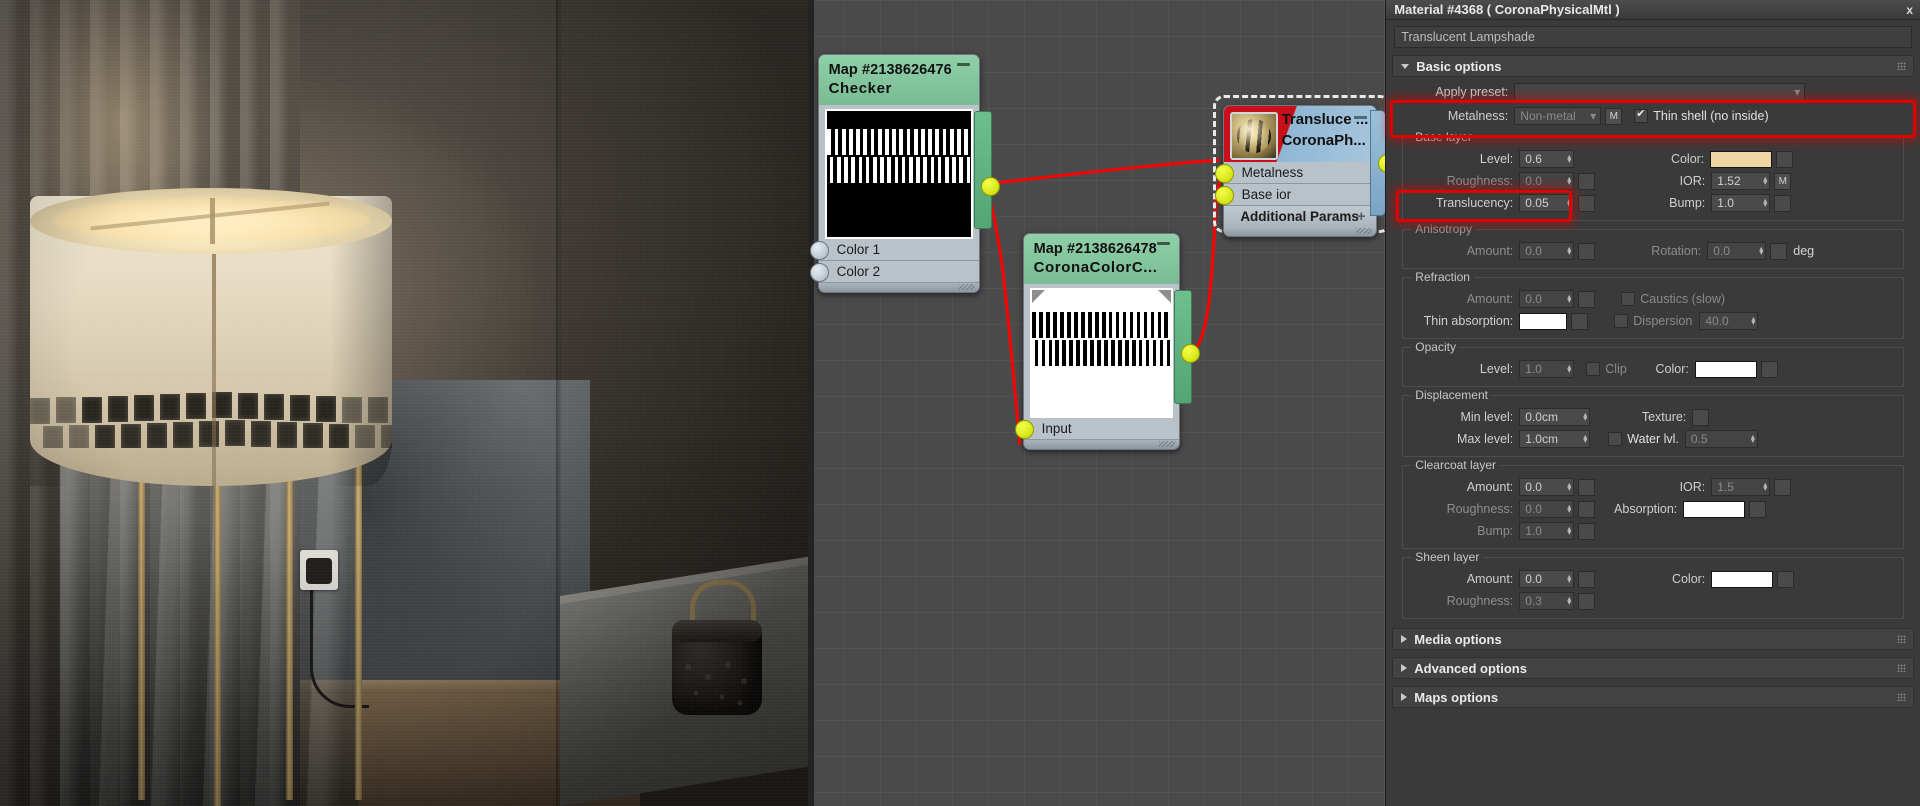 The image size is (1920, 806). I want to click on translucency-spinner: 0.05 ▴ ▾, so click(1547, 203).